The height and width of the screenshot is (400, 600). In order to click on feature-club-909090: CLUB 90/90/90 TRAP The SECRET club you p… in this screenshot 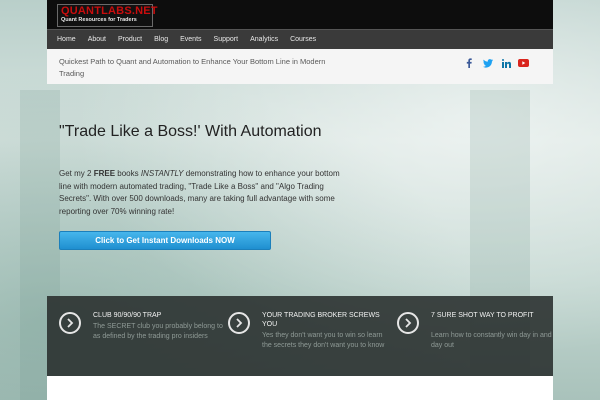, I will do `click(141, 340)`.